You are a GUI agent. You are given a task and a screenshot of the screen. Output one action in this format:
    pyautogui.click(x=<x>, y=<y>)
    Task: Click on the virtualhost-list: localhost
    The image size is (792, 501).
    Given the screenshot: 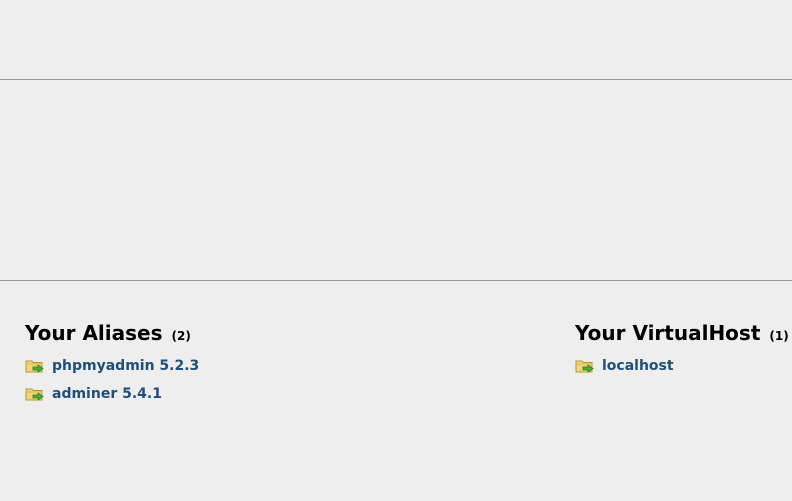 What is the action you would take?
    pyautogui.click(x=682, y=366)
    